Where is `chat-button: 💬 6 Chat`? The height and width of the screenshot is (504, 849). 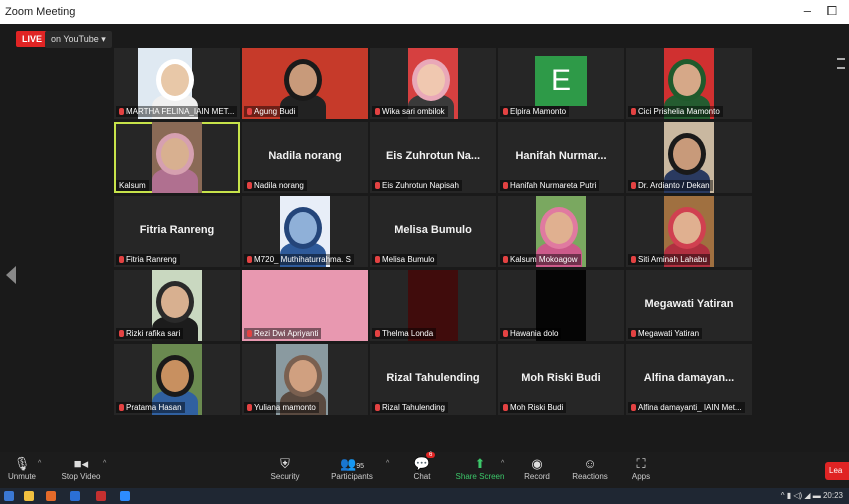 chat-button: 💬 6 Chat is located at coordinates (422, 466).